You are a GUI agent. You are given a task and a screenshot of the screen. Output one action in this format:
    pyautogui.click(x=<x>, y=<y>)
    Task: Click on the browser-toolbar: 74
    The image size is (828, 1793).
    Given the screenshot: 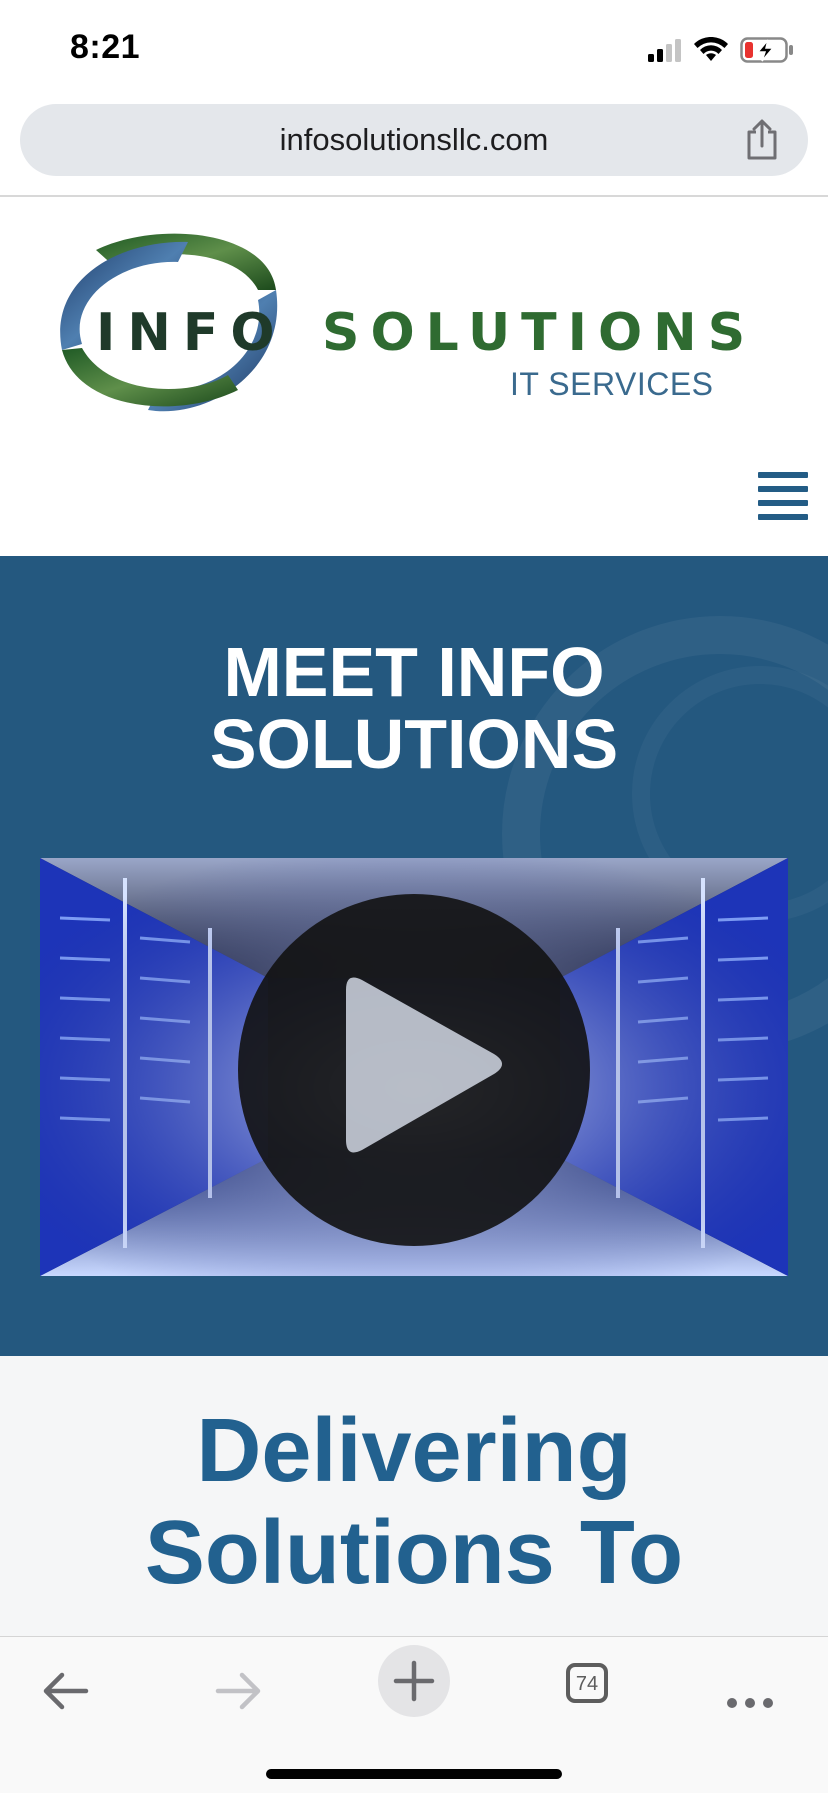 What is the action you would take?
    pyautogui.click(x=414, y=1714)
    